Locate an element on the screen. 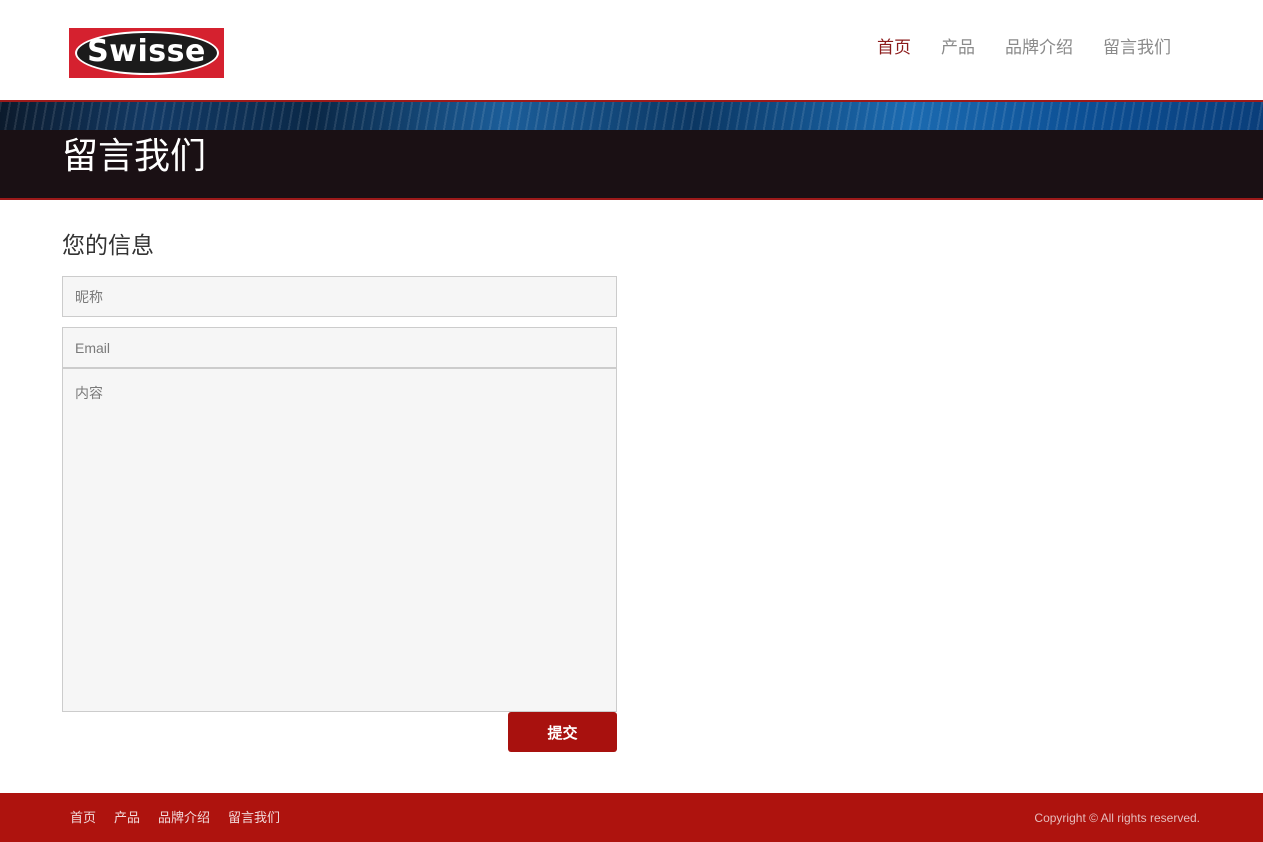  banner-water-image is located at coordinates (631, 116).